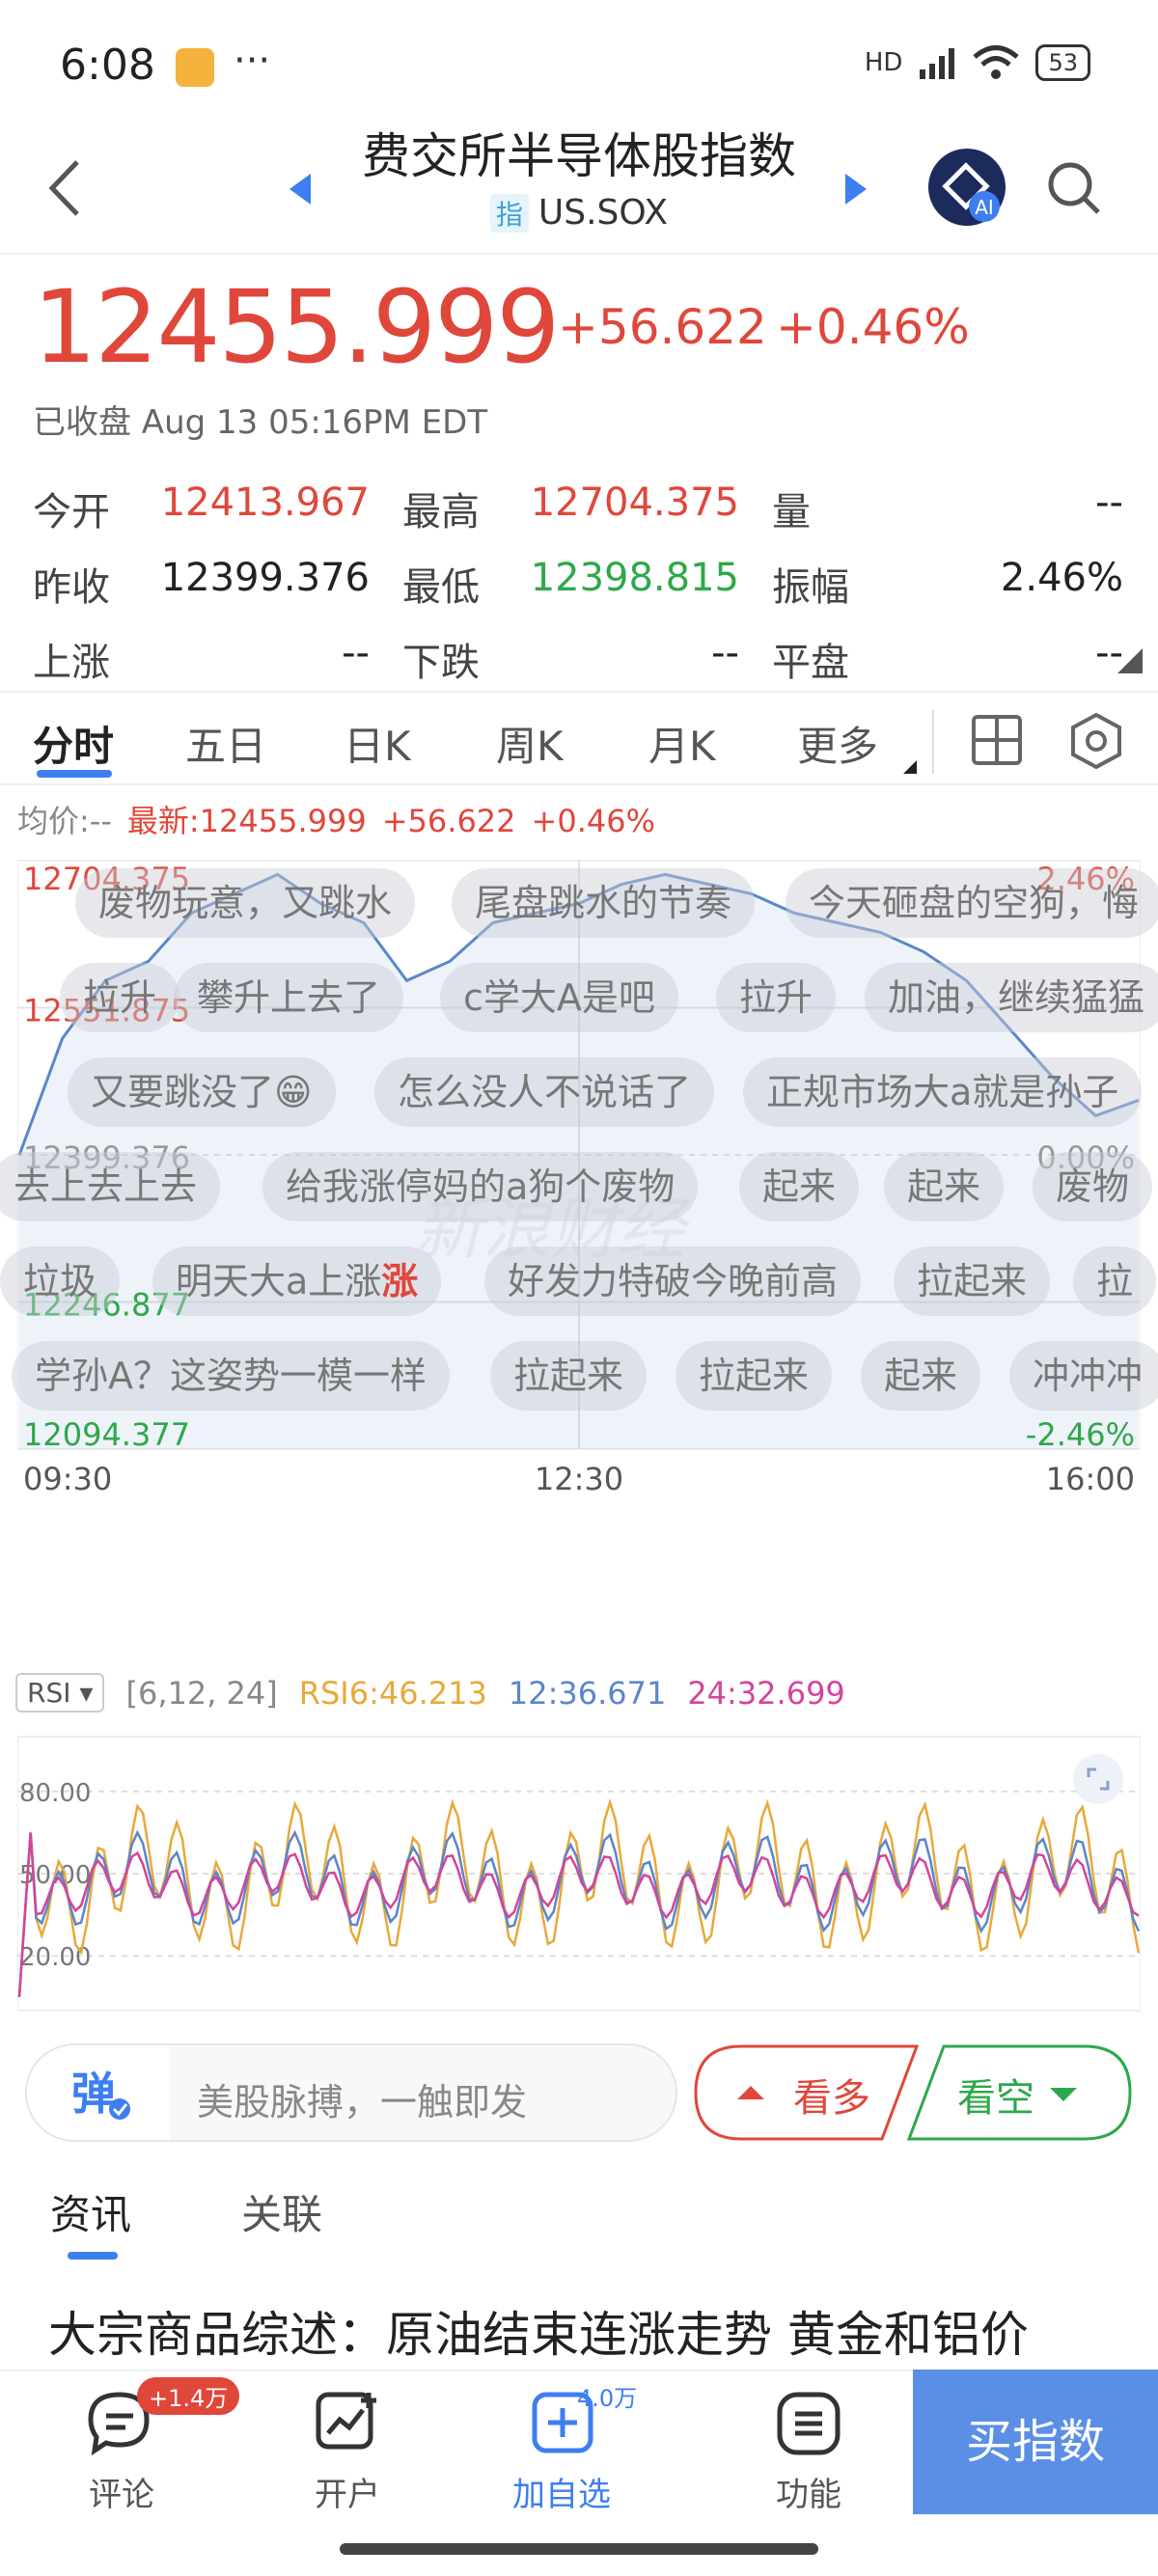  Describe the element at coordinates (110, 1186) in the screenshot. I see `danmu-bubble: 去上去上去` at that location.